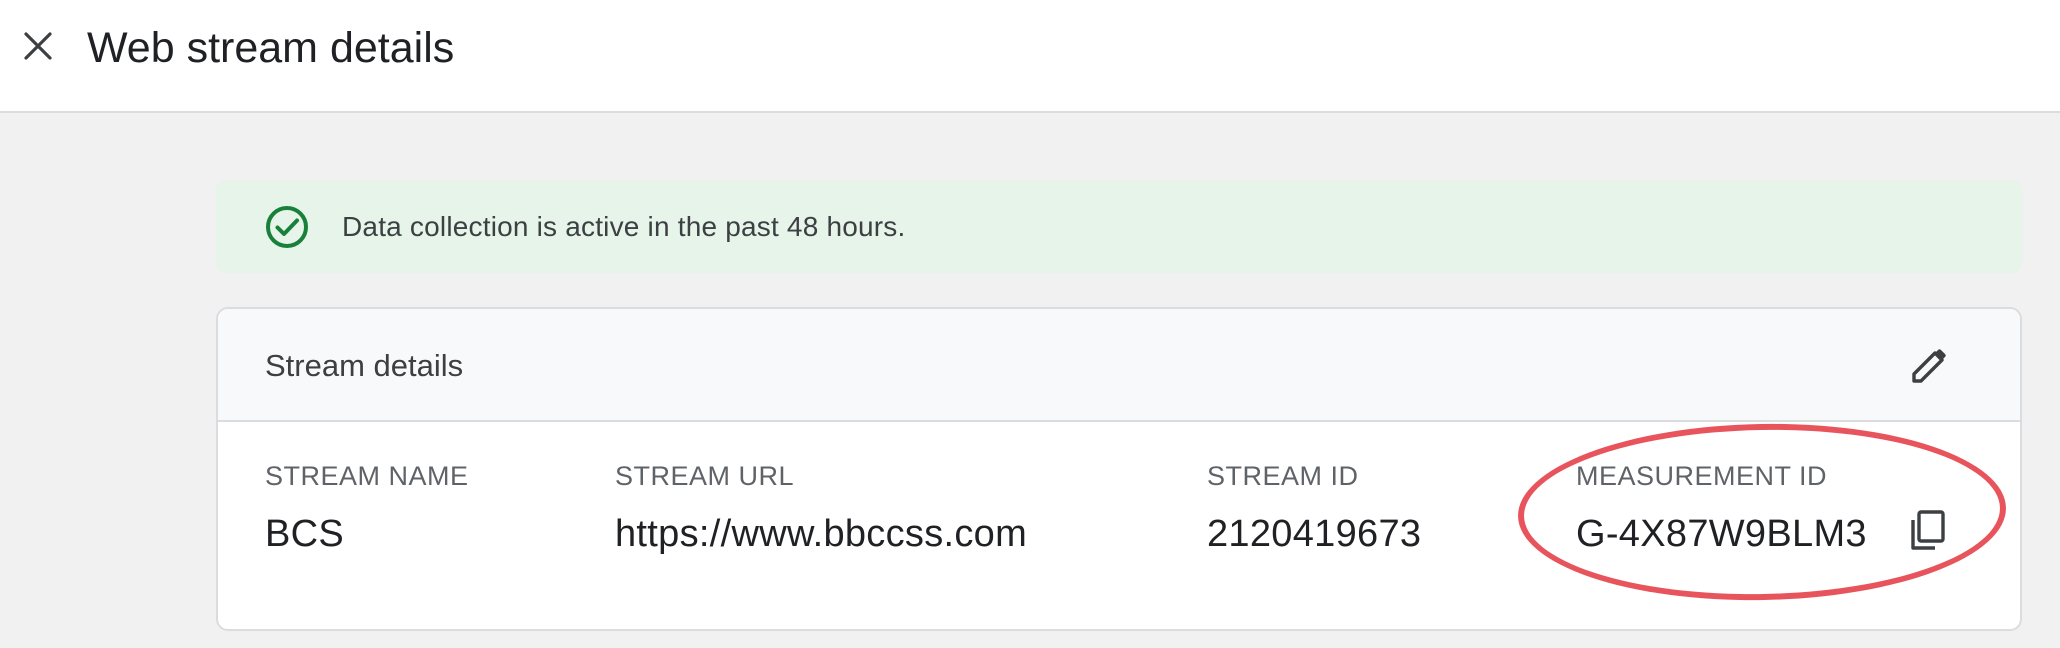  I want to click on page-title: Web stream details, so click(271, 48).